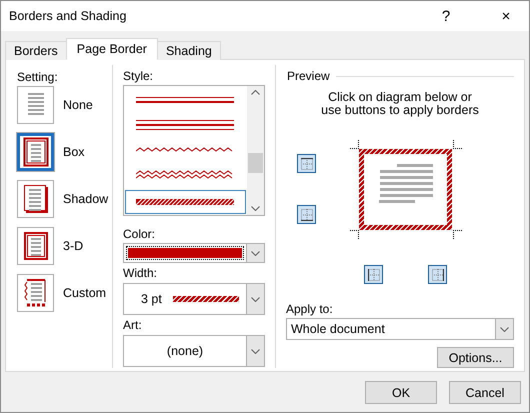 This screenshot has width=530, height=413. What do you see at coordinates (310, 309) in the screenshot?
I see `apply-to-label: Apply to:` at bounding box center [310, 309].